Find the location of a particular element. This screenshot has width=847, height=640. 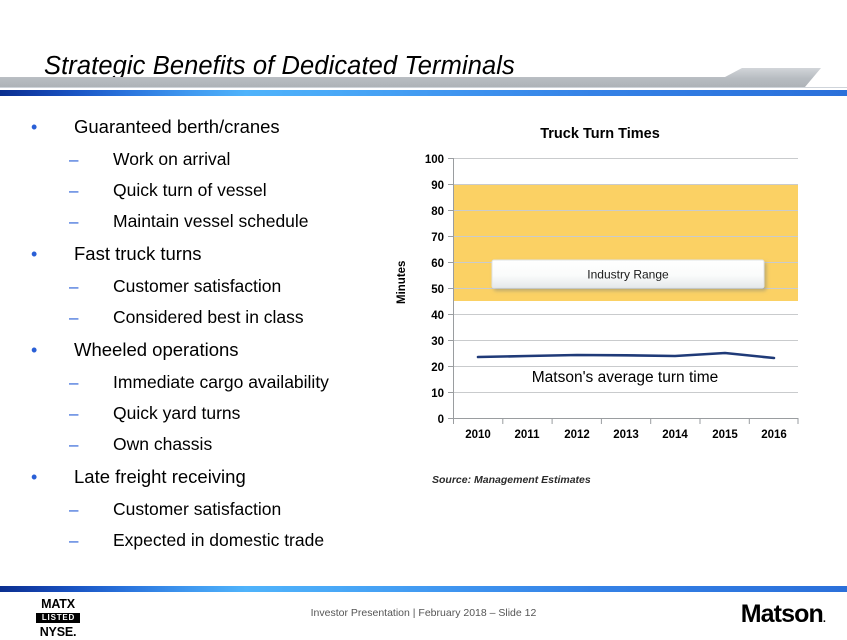

x-tick-label: 2014 is located at coordinates (675, 435).